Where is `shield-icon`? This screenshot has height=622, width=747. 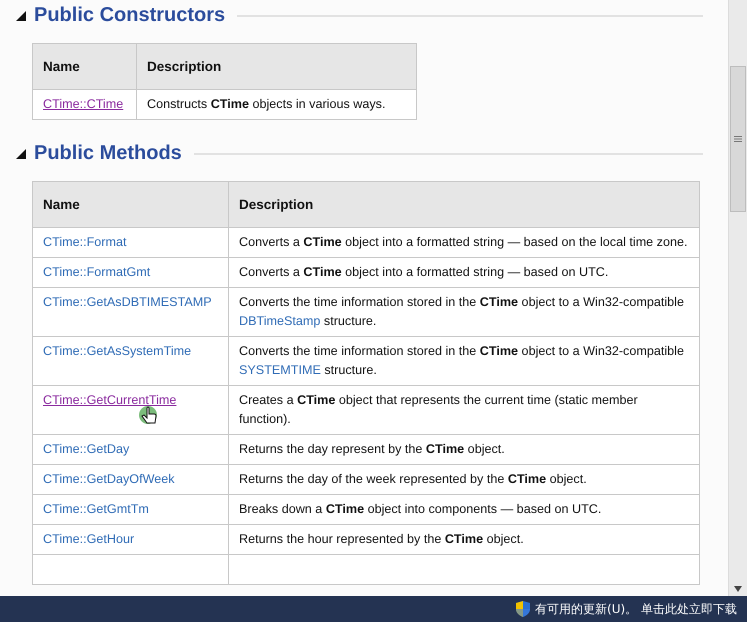 shield-icon is located at coordinates (523, 609).